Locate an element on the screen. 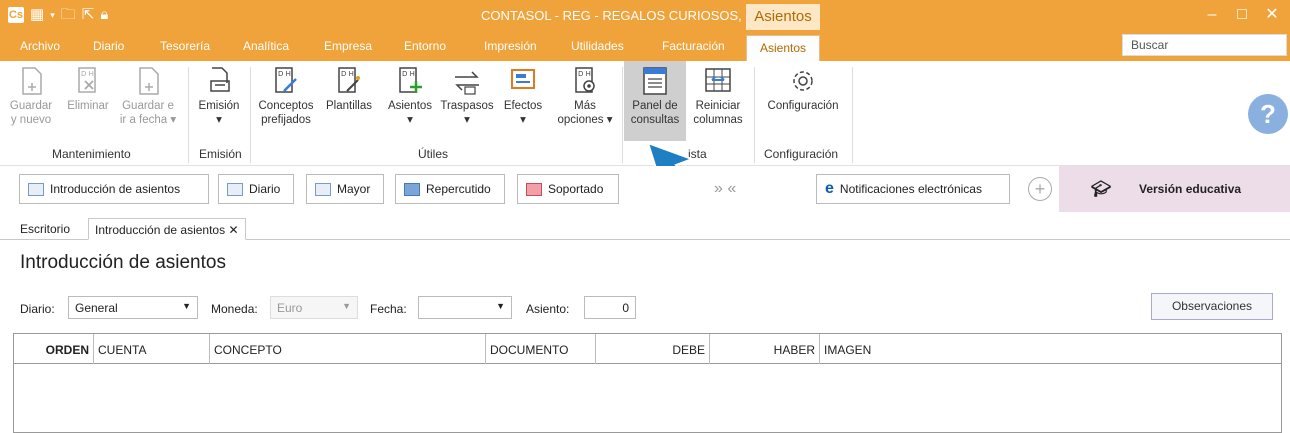 The width and height of the screenshot is (1290, 433). tab-empresa: Empresa is located at coordinates (348, 46).